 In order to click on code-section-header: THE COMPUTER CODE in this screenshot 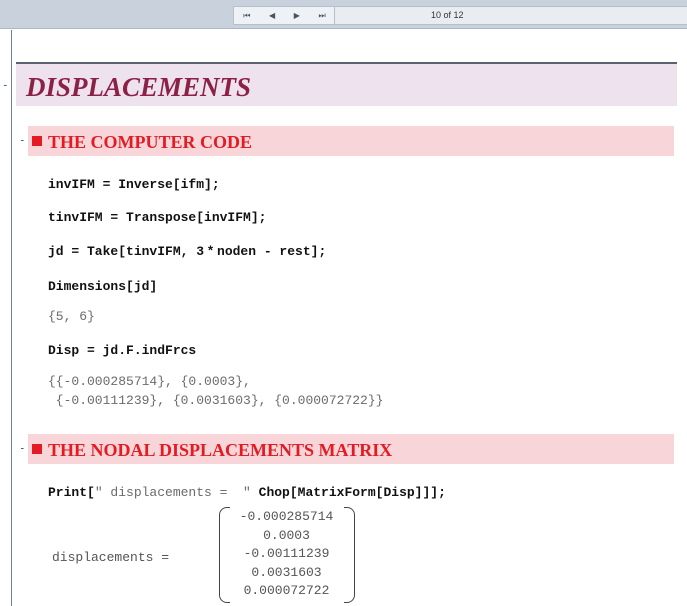, I will do `click(351, 141)`.